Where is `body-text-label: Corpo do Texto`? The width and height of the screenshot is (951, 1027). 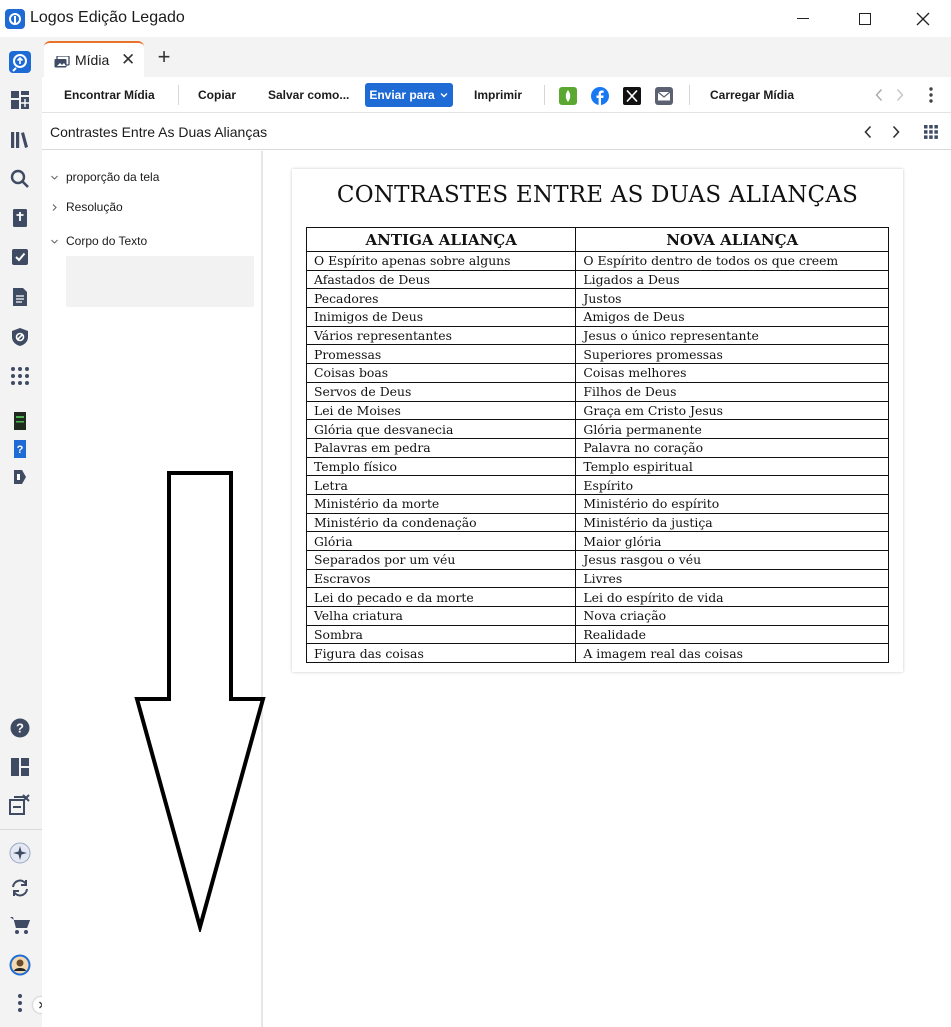
body-text-label: Corpo do Texto is located at coordinates (107, 241).